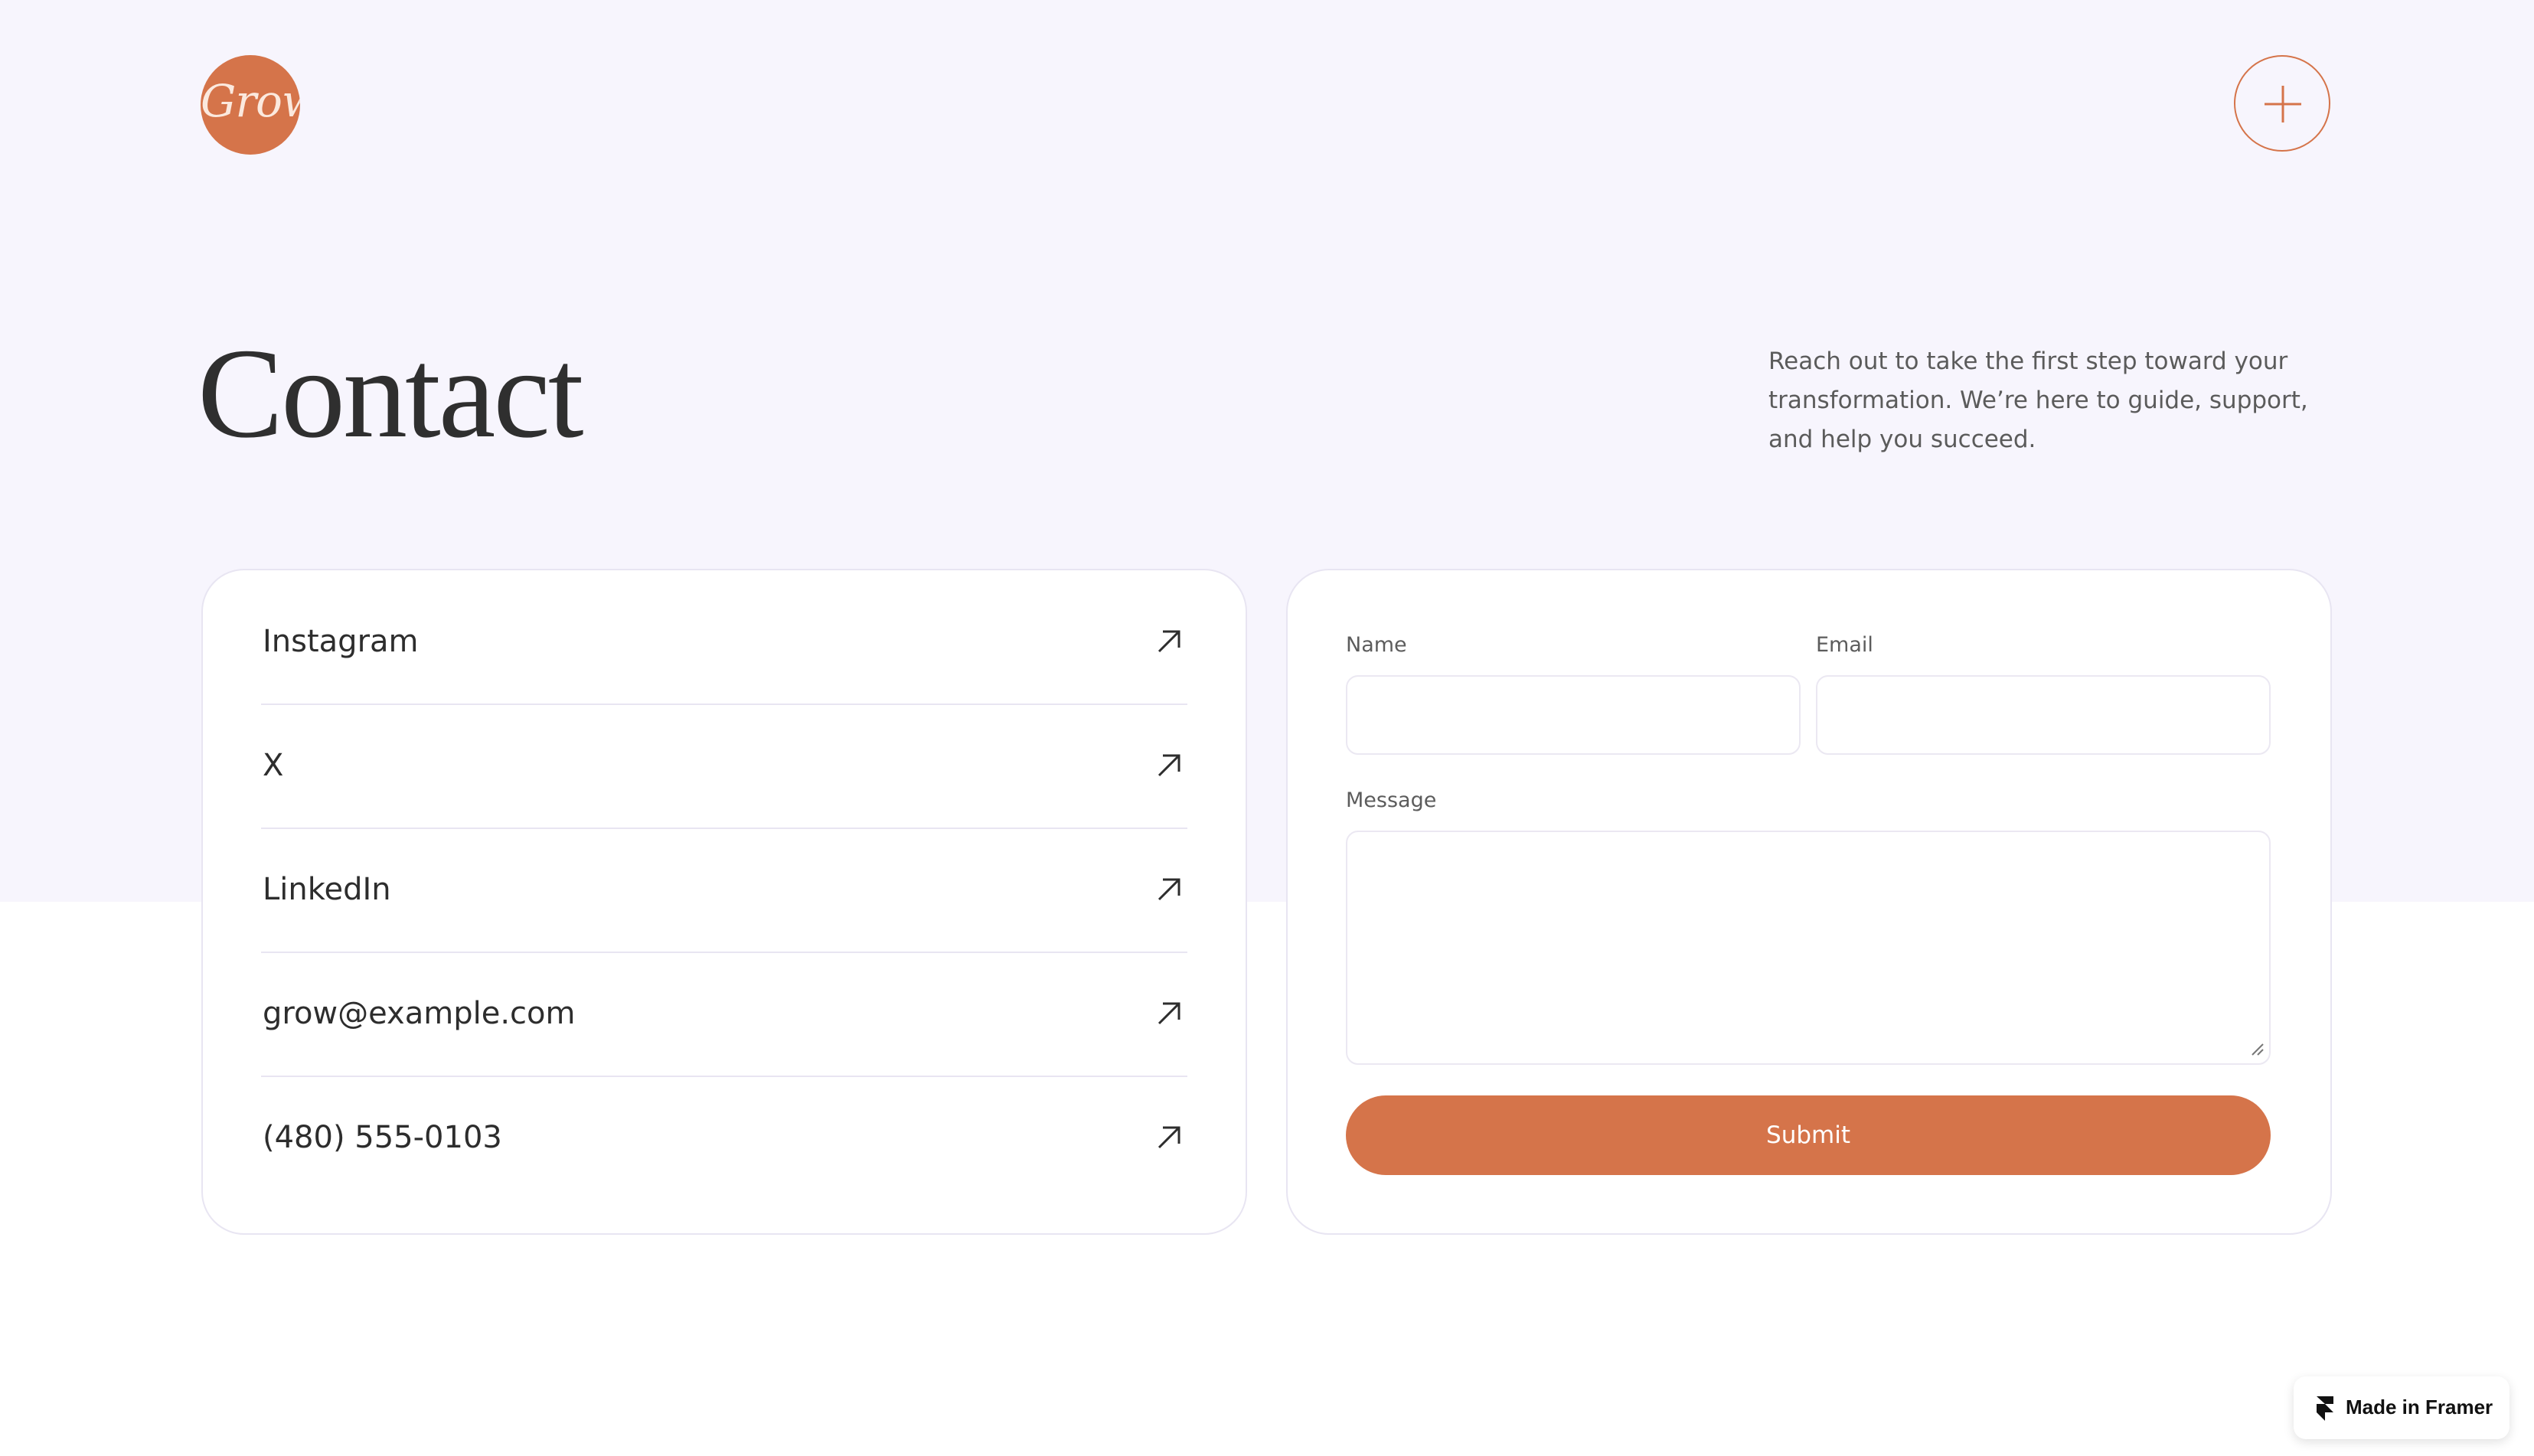 The image size is (2534, 1456). I want to click on plus-icon, so click(2283, 104).